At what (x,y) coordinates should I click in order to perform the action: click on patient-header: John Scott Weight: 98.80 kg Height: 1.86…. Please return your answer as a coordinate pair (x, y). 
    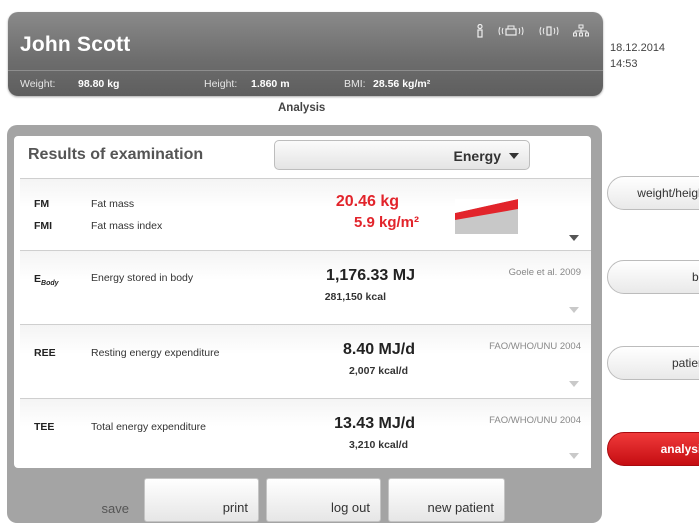
    Looking at the image, I should click on (305, 54).